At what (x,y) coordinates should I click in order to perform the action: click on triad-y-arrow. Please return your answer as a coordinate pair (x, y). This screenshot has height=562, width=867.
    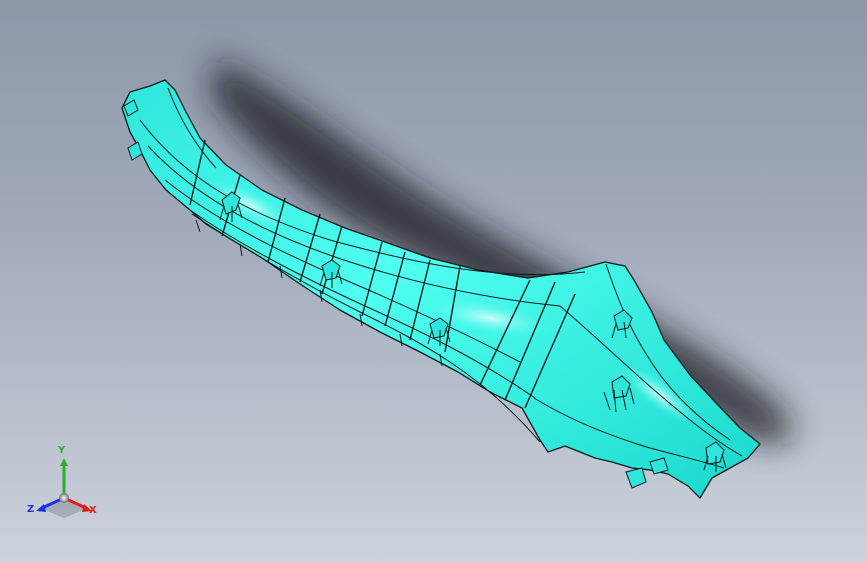
    Looking at the image, I should click on (64, 462).